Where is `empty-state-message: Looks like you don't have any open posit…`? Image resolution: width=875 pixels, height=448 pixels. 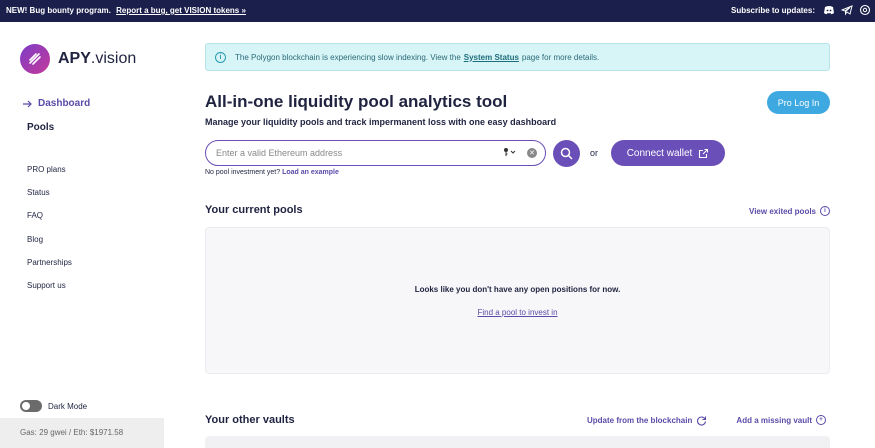
empty-state-message: Looks like you don't have any open posit… is located at coordinates (517, 289).